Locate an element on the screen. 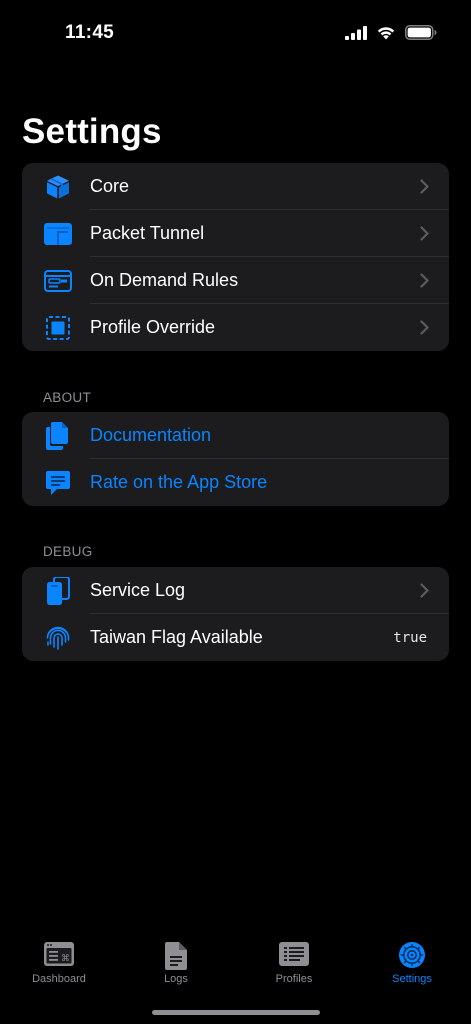 Image resolution: width=471 pixels, height=1024 pixels. row-packet-tunnel-label: Packet Tunnel is located at coordinates (147, 233).